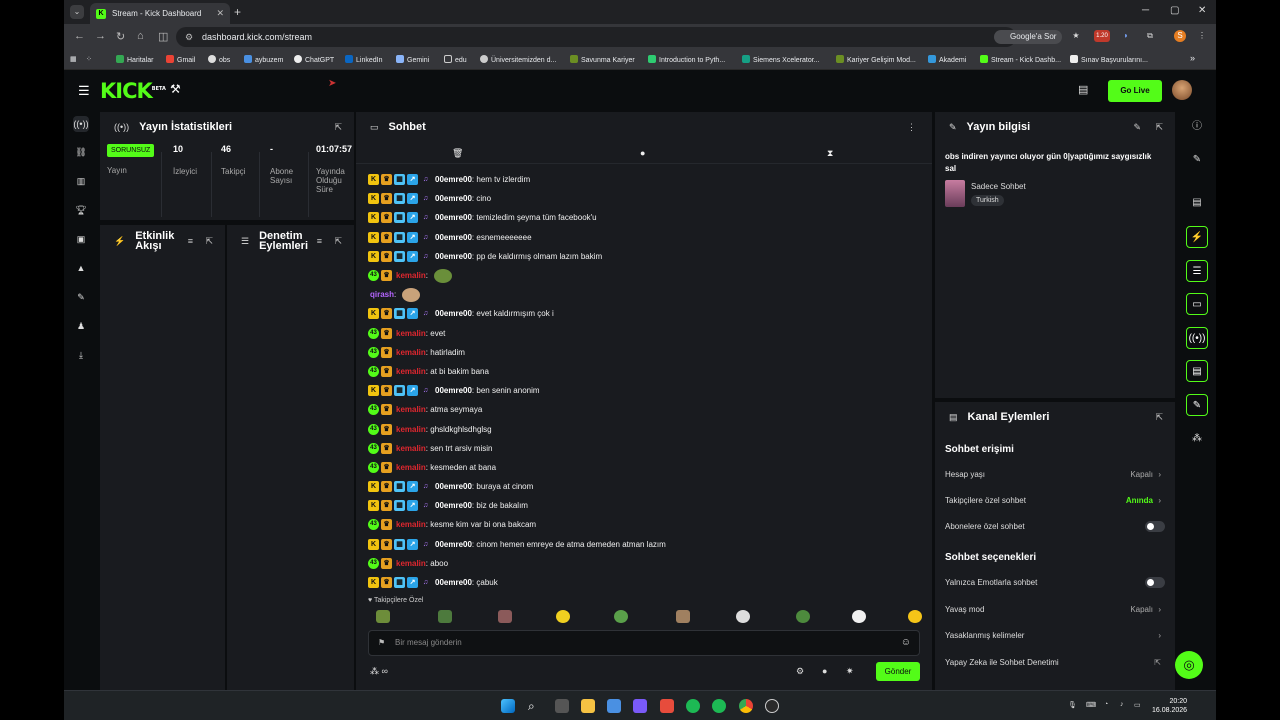 Image resolution: width=1280 pixels, height=720 pixels. What do you see at coordinates (314, 59) in the screenshot?
I see `bookmark-item: ChatGPT` at bounding box center [314, 59].